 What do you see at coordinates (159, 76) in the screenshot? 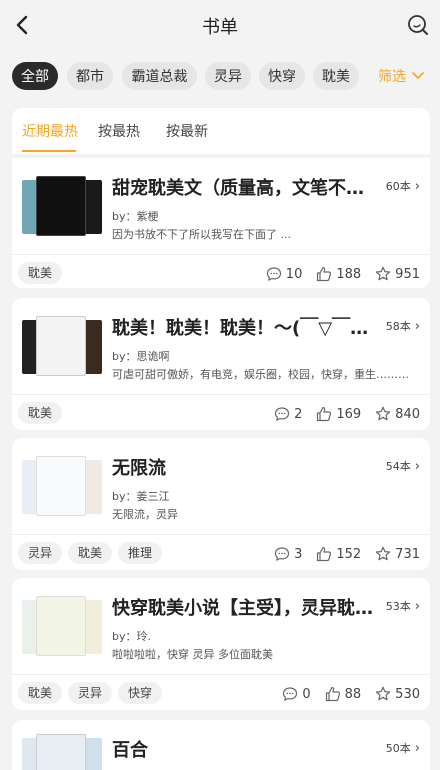
I see `tag-badao-zongcai: 霸道总裁` at bounding box center [159, 76].